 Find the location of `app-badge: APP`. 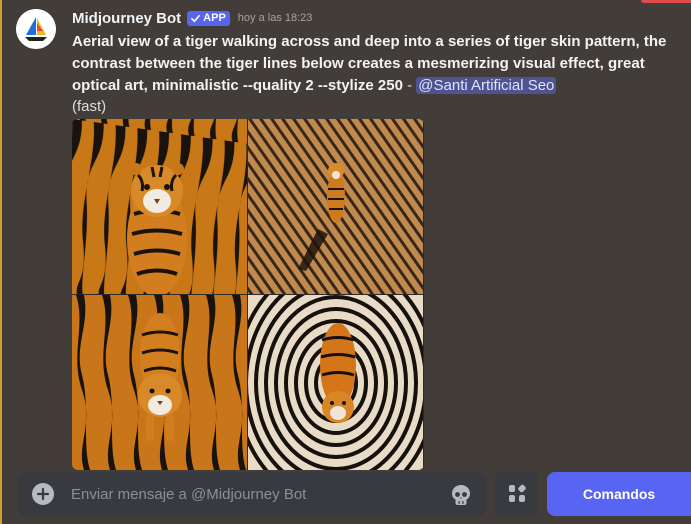

app-badge: APP is located at coordinates (208, 18).